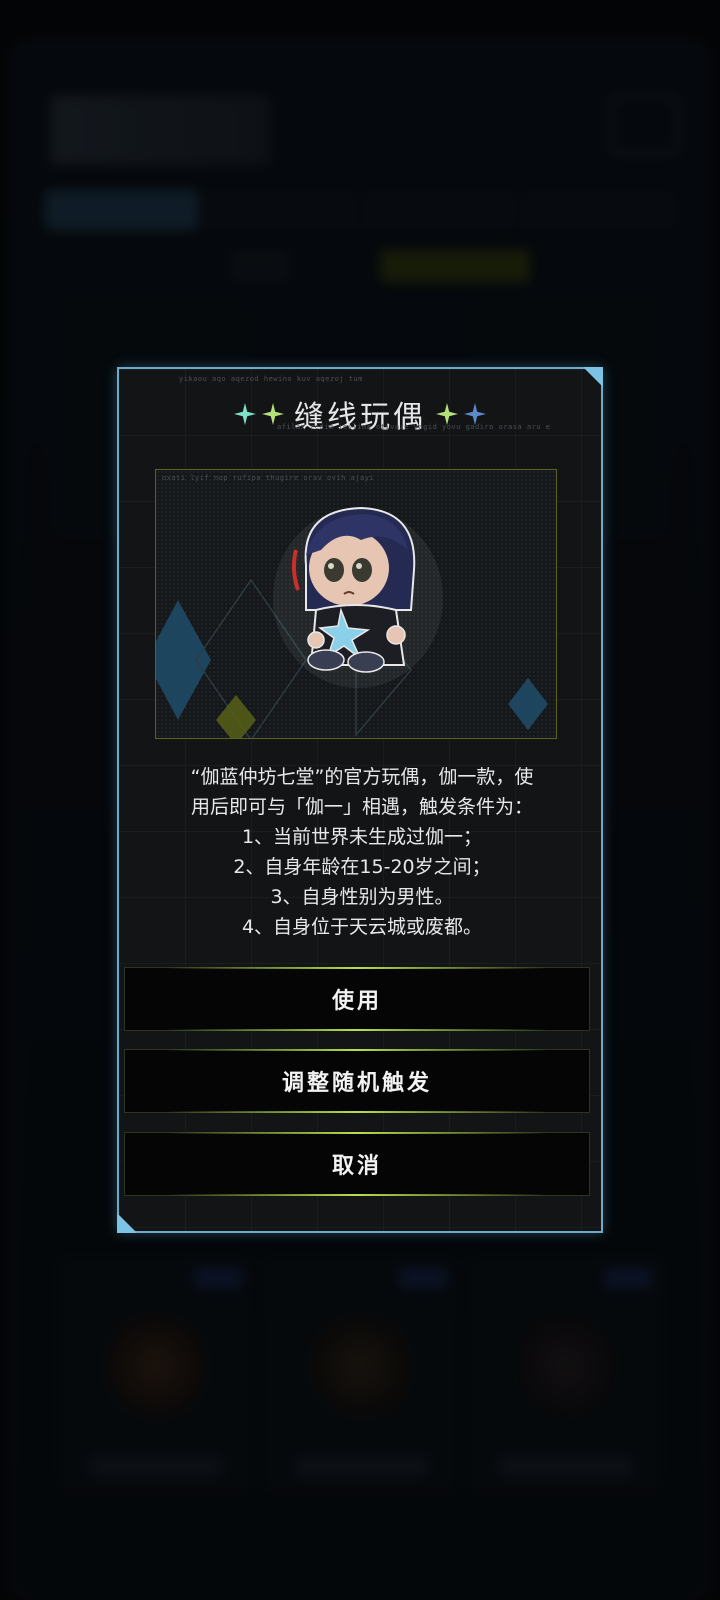 The image size is (720, 1600). I want to click on decorative-text: yikaou aqo aqezod hewino kuv aqezoj tum, so click(271, 379).